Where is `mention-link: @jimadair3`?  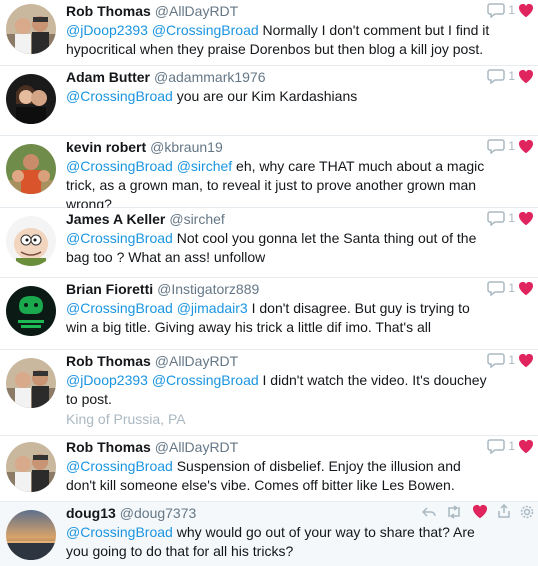 mention-link: @jimadair3 is located at coordinates (212, 308).